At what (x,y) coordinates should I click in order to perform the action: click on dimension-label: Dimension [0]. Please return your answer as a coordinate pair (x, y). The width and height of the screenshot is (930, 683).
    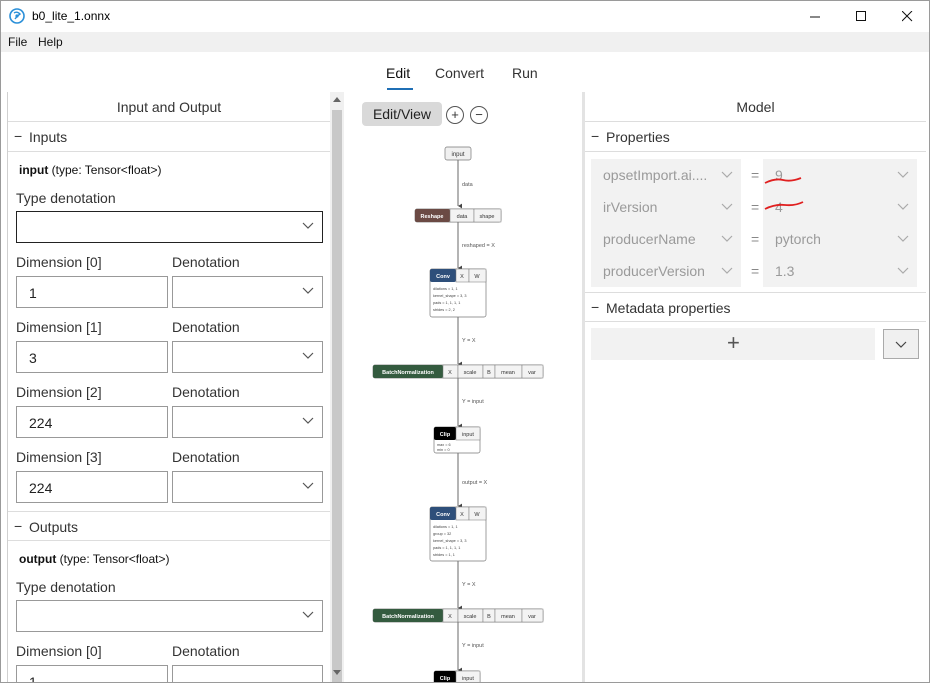
    Looking at the image, I should click on (59, 262).